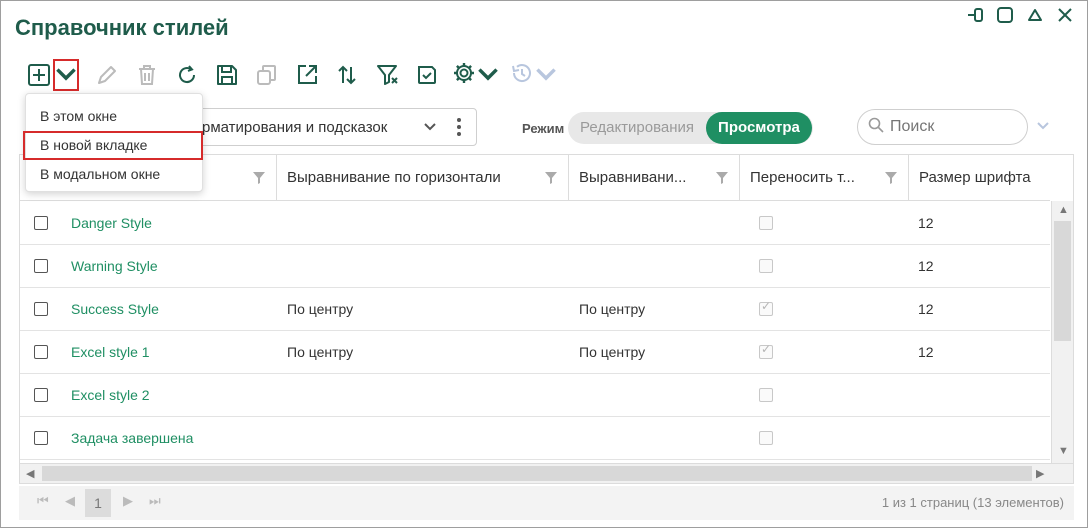 The height and width of the screenshot is (528, 1088). What do you see at coordinates (522, 75) in the screenshot?
I see `history-icon` at bounding box center [522, 75].